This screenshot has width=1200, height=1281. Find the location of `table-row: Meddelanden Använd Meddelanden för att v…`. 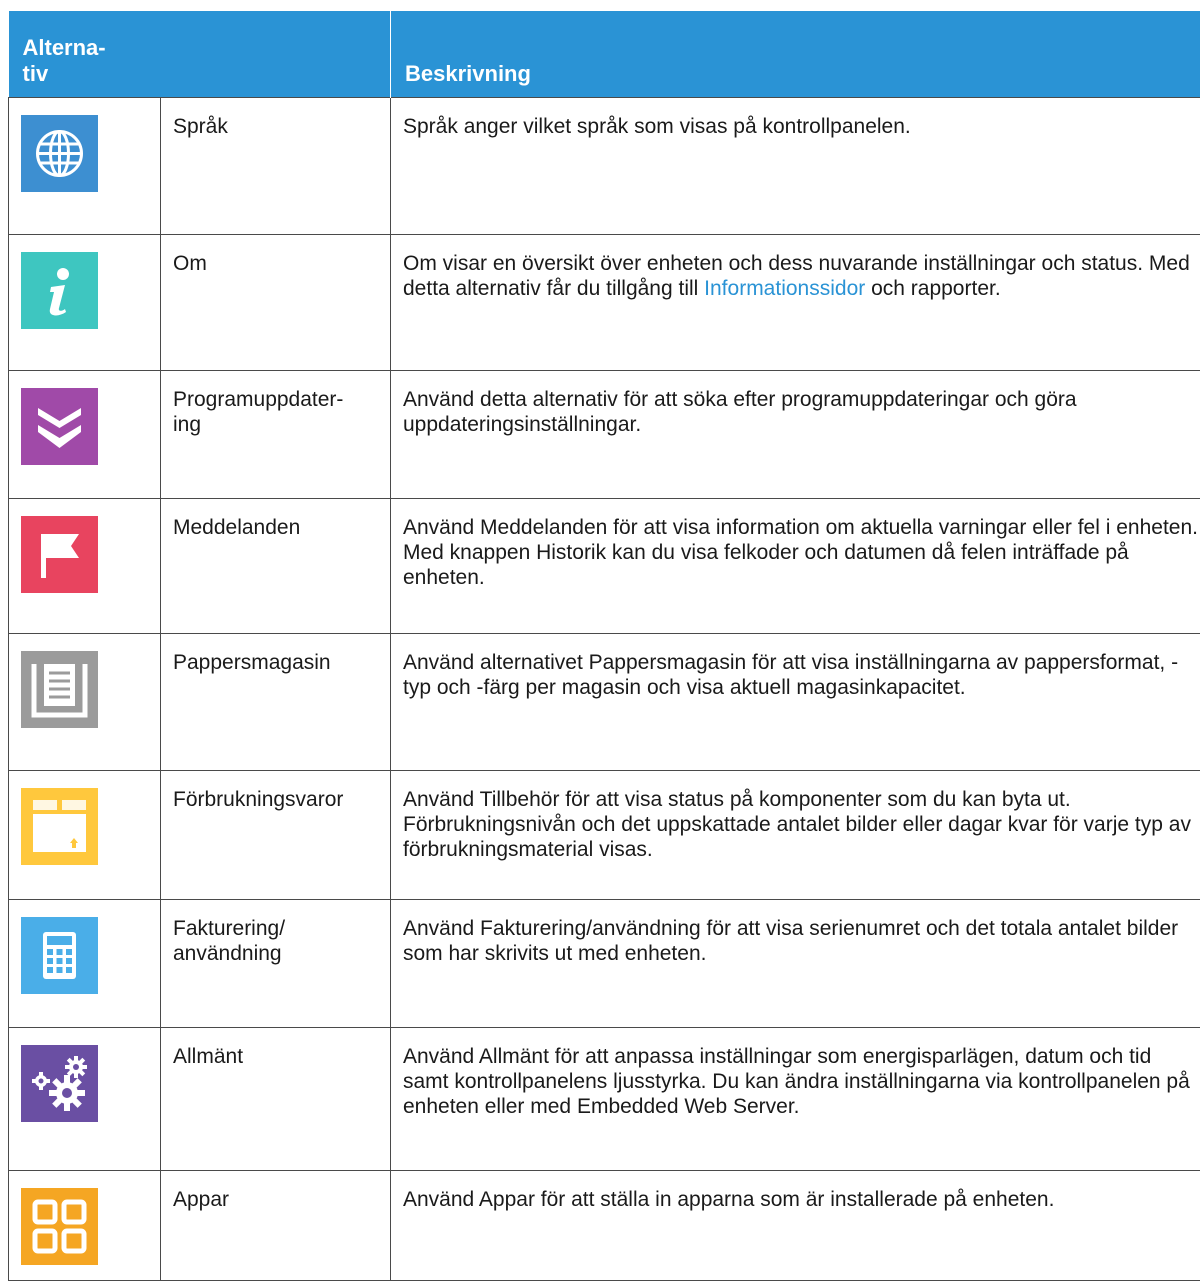

table-row: Meddelanden Använd Meddelanden för att v… is located at coordinates (604, 566).